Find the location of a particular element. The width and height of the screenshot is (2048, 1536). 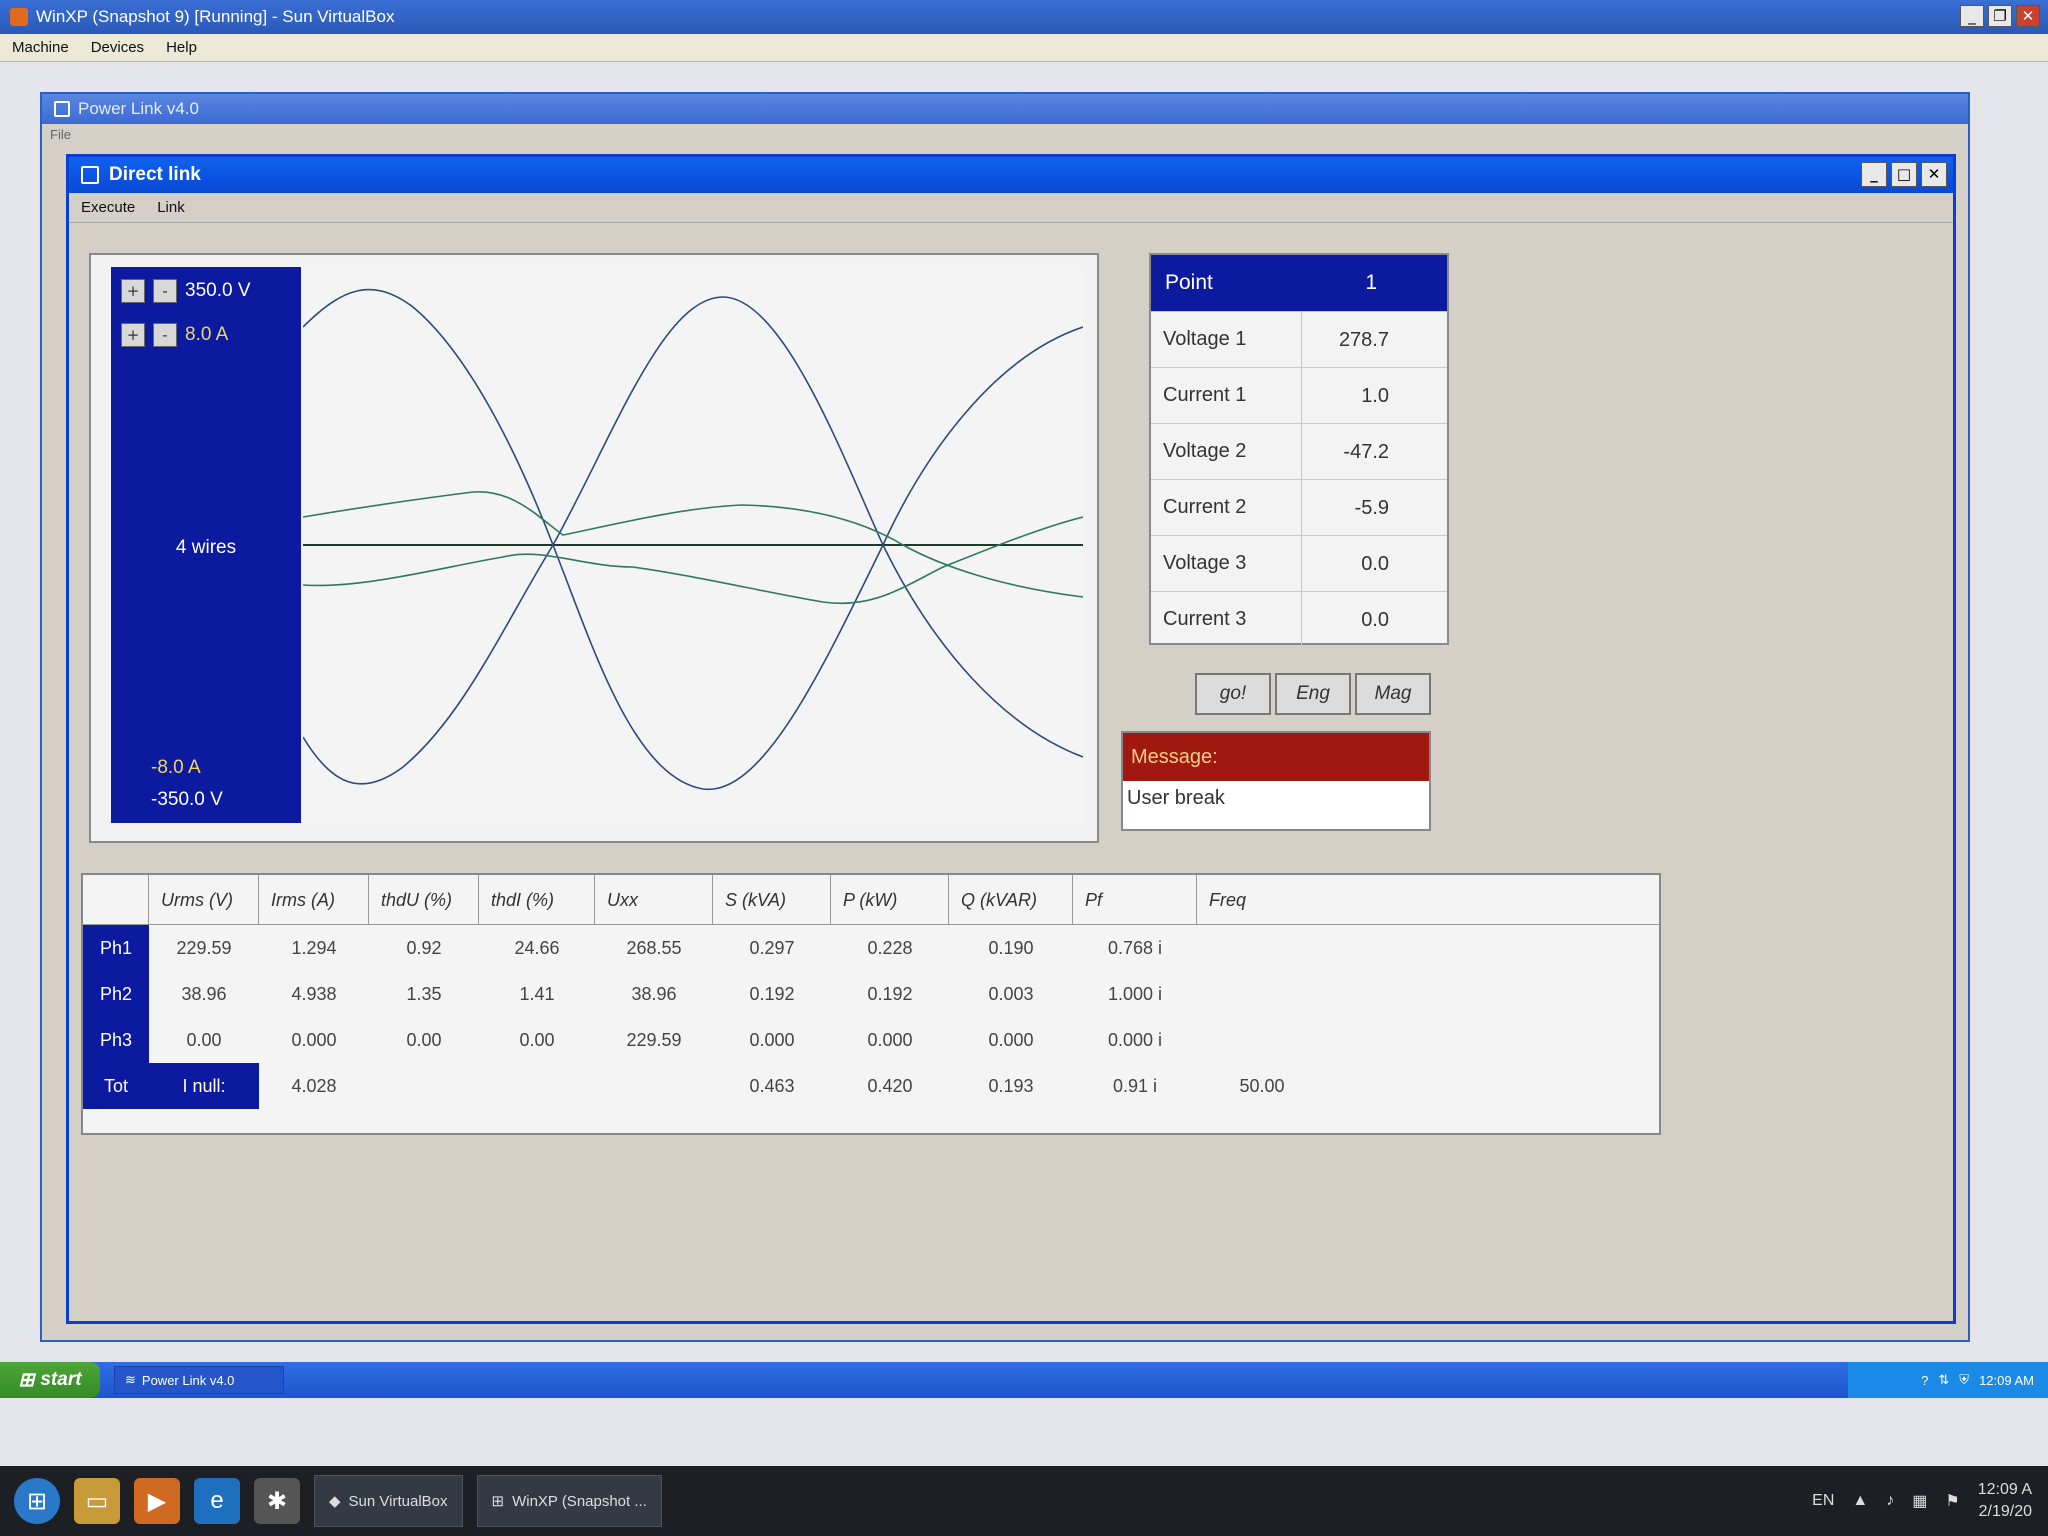

phase-label: Ph2 is located at coordinates (116, 994).